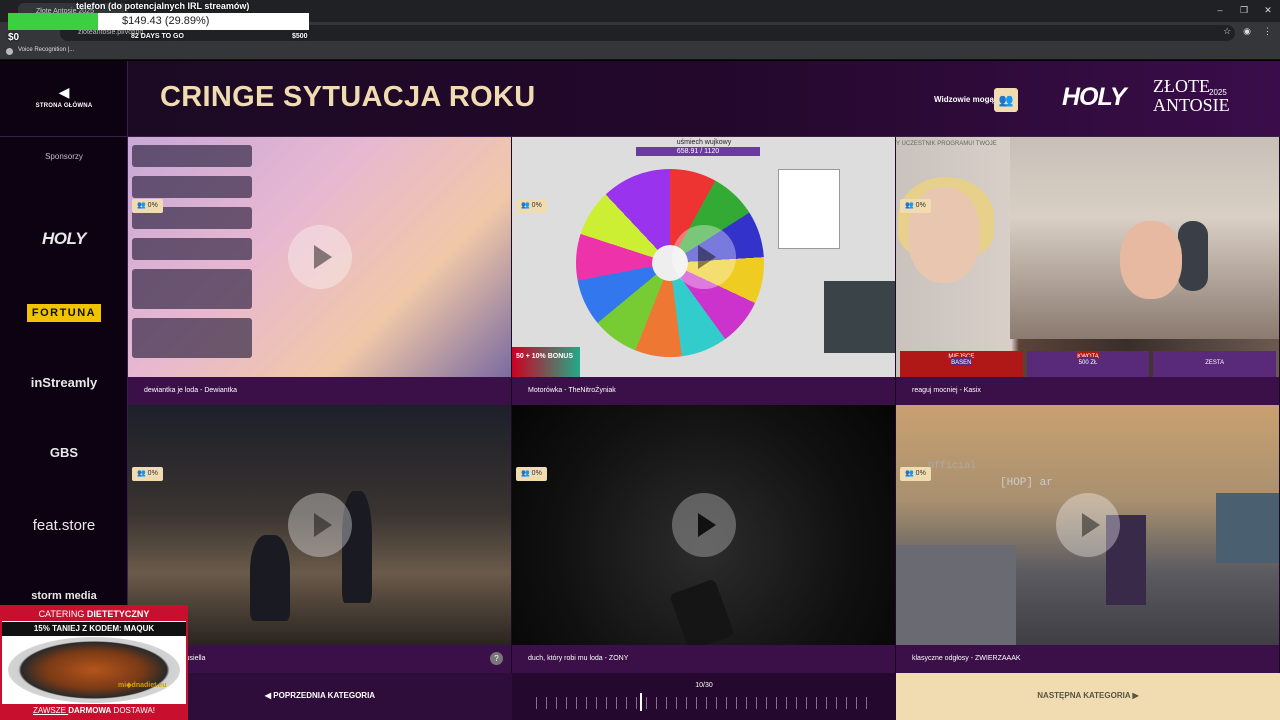 Image resolution: width=1280 pixels, height=720 pixels. I want to click on quiz-bar: KWOTA500 ZŁ, so click(1088, 364).